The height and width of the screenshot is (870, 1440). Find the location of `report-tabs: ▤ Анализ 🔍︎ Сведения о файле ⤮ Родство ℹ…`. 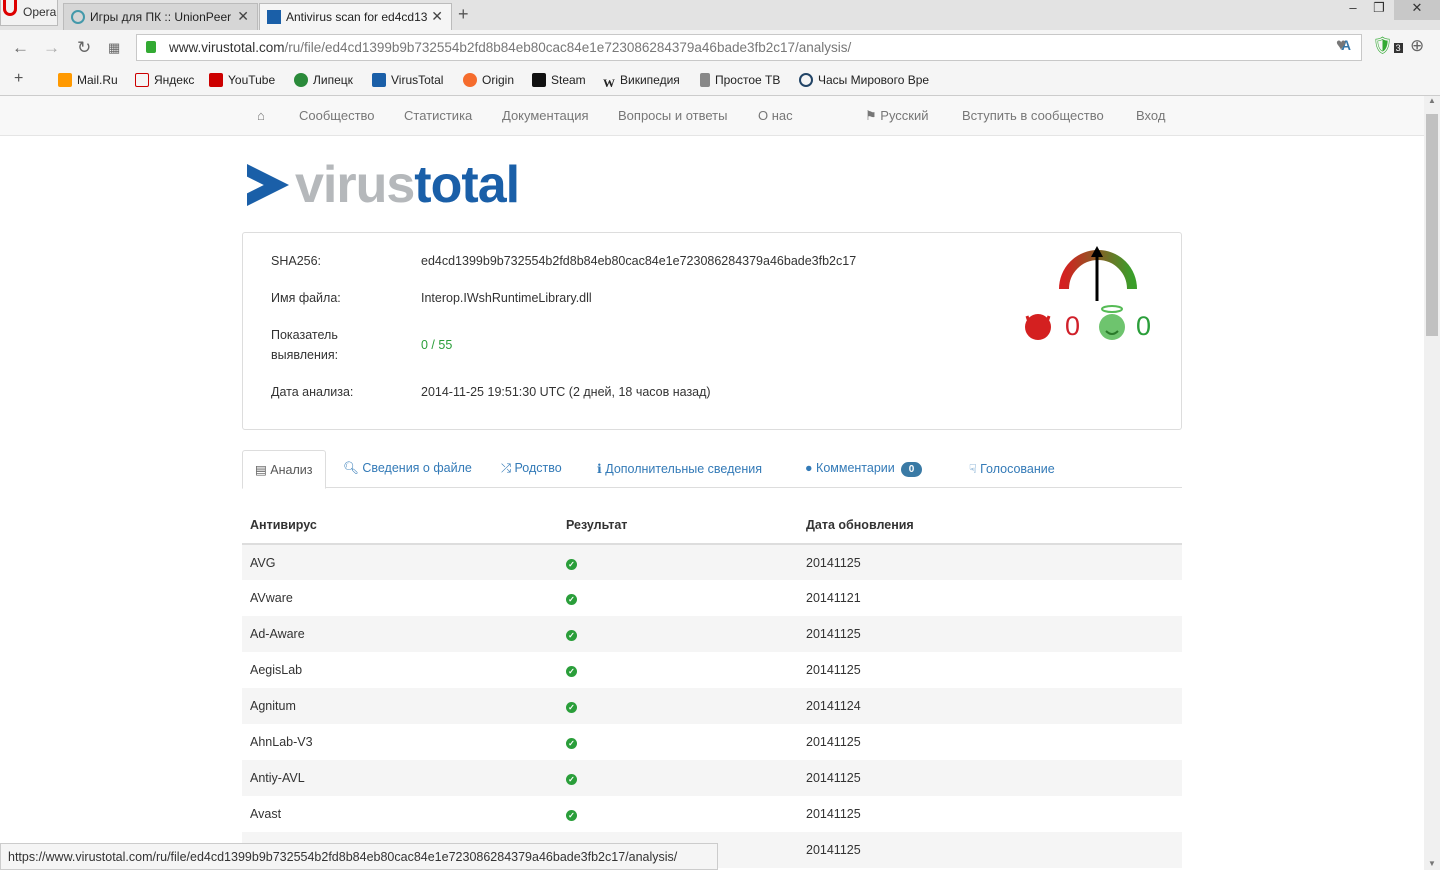

report-tabs: ▤ Анализ 🔍︎ Сведения о файле ⤮ Родство ℹ… is located at coordinates (712, 469).